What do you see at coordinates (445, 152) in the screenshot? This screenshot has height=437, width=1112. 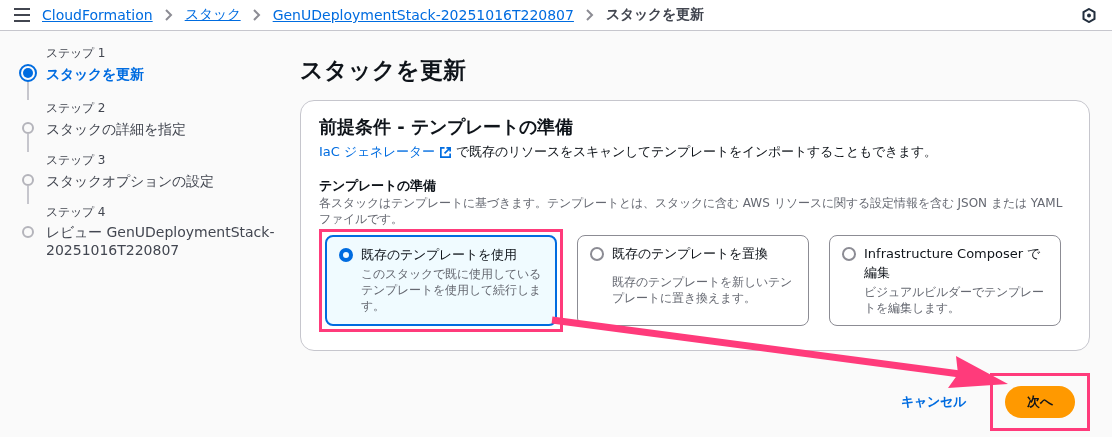 I see `external-link-icon` at bounding box center [445, 152].